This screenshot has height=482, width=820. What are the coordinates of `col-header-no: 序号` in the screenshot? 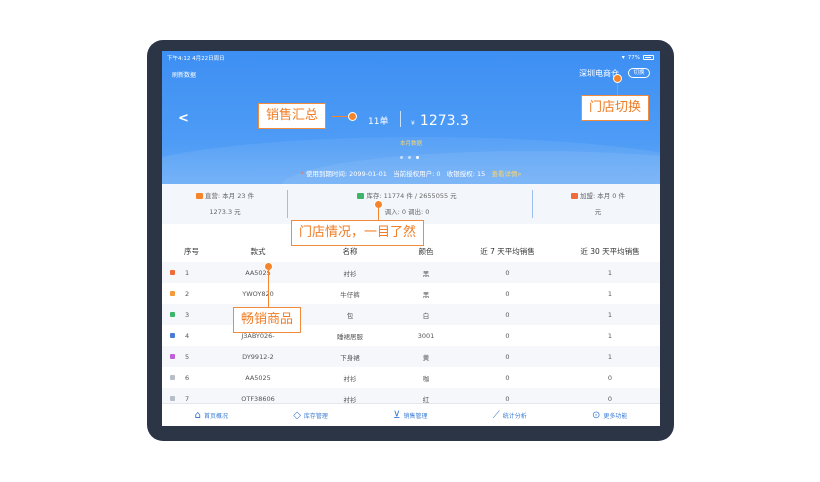 It's located at (191, 251).